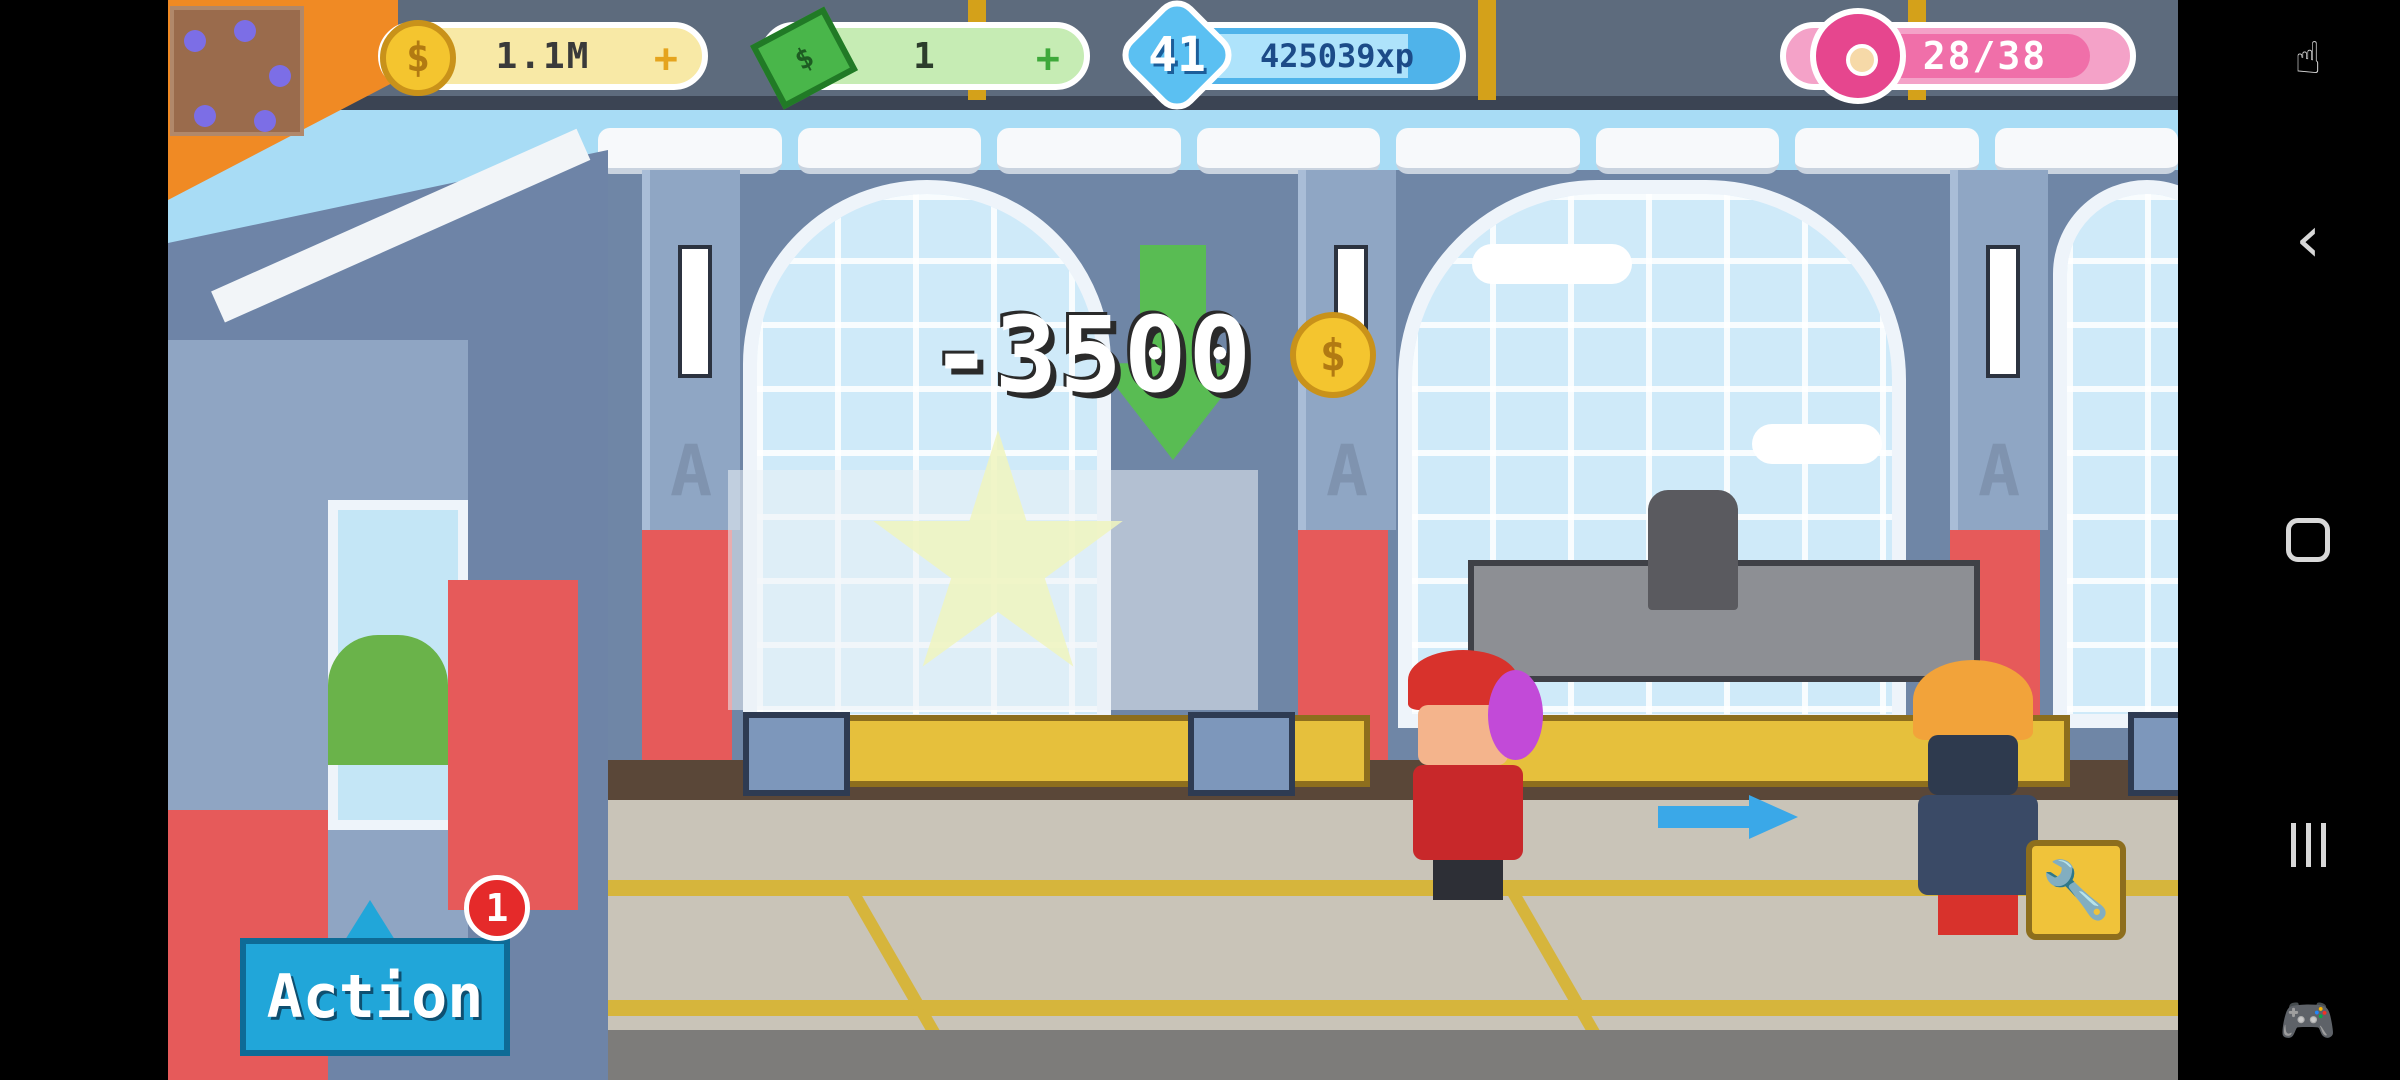 The image size is (2400, 1080). Describe the element at coordinates (2308, 1020) in the screenshot. I see `gamepad-icon: 🎮` at that location.